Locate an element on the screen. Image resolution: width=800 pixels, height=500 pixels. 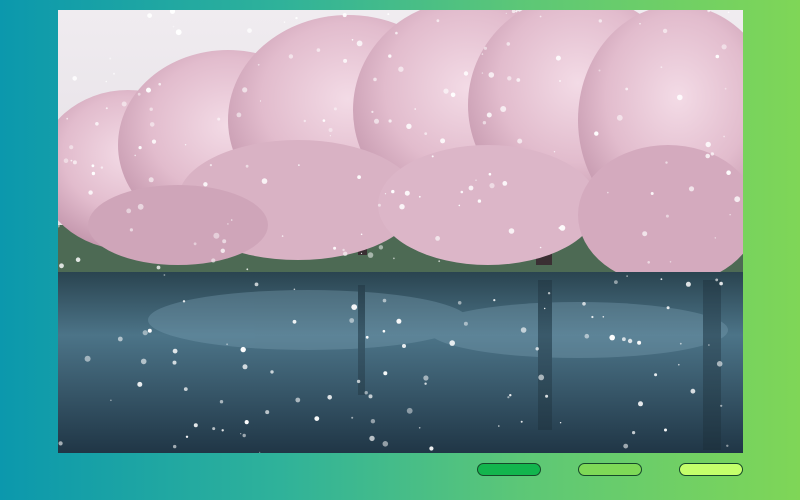
lime-button is located at coordinates (711, 469).